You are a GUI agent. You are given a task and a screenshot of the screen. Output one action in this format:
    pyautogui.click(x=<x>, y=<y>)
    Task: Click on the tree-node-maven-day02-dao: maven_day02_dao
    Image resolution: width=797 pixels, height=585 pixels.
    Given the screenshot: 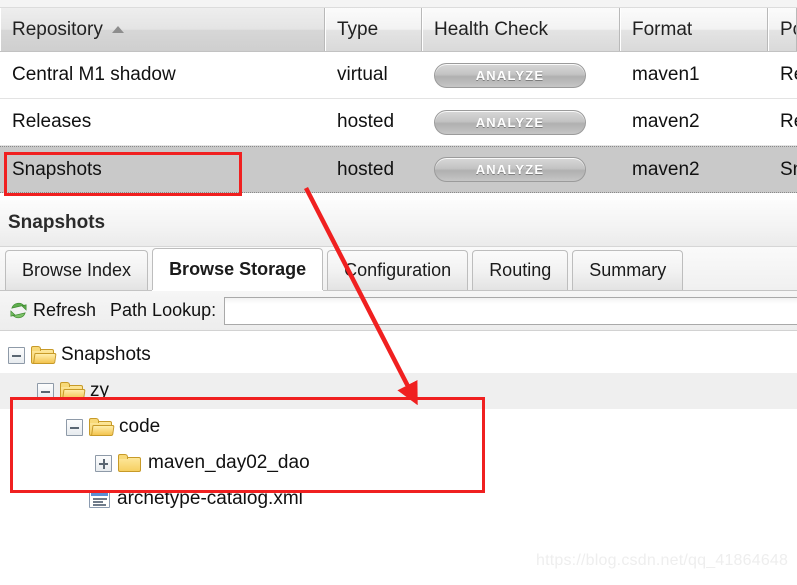 What is the action you would take?
    pyautogui.click(x=398, y=463)
    